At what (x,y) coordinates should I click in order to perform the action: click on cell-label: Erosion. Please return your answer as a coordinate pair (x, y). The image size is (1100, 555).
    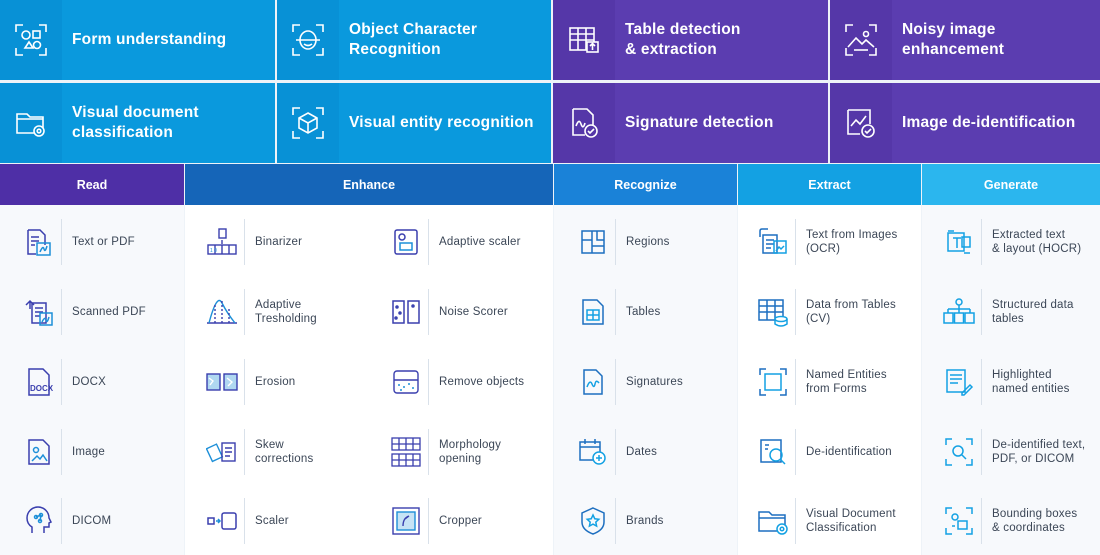
    Looking at the image, I should click on (275, 381).